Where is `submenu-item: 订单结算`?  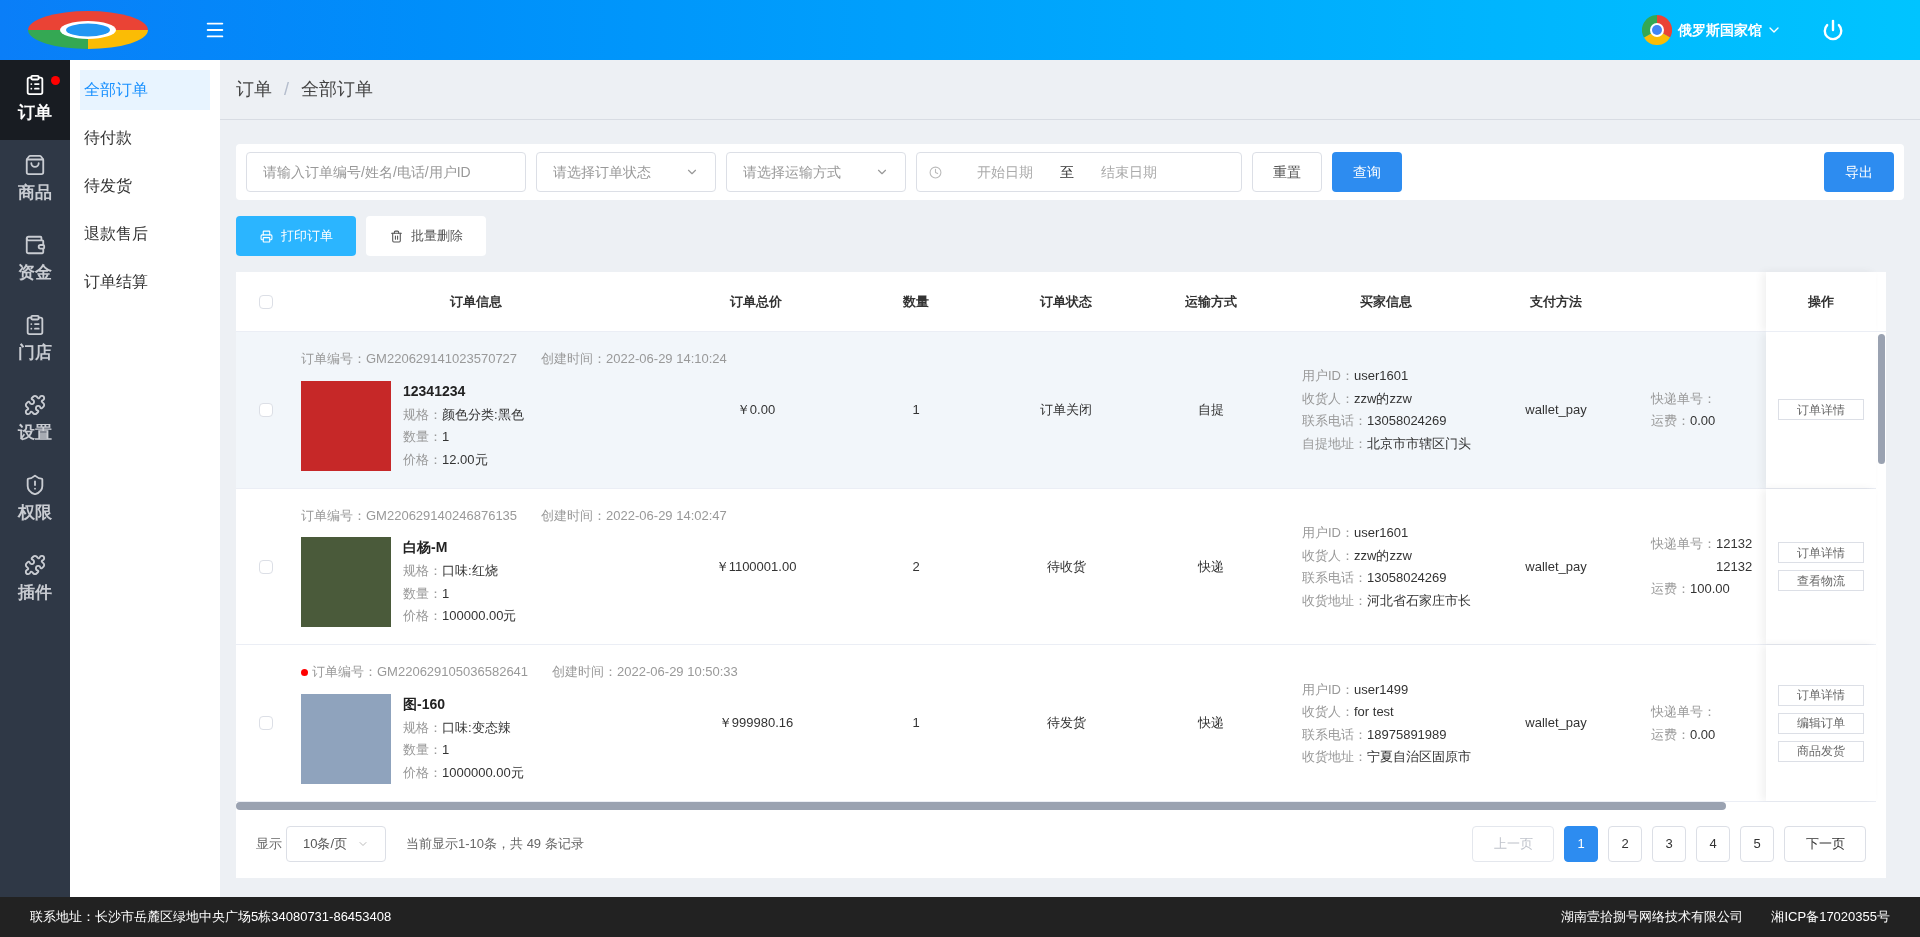 submenu-item: 订单结算 is located at coordinates (145, 282).